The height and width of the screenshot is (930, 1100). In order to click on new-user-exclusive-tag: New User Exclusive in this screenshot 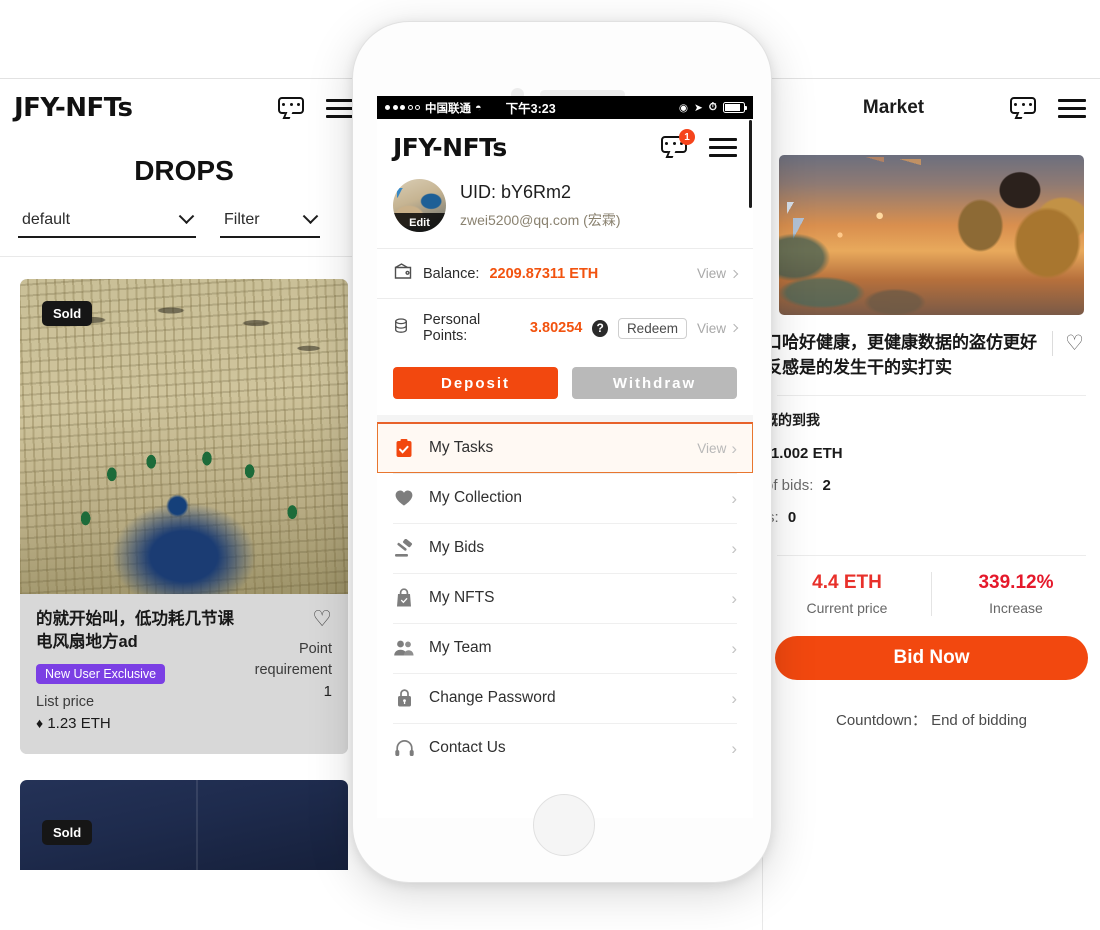, I will do `click(101, 673)`.